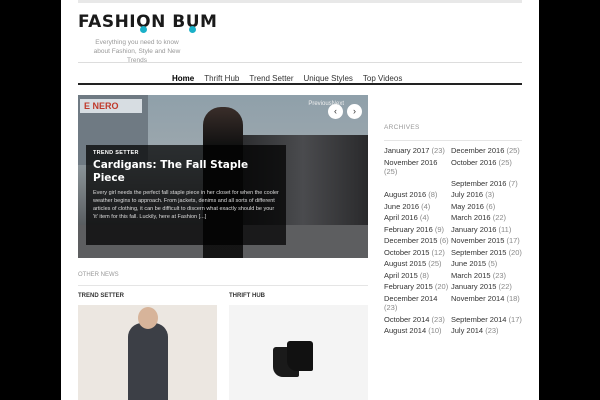 The image size is (600, 400). I want to click on archive-link: January 2017 (23), so click(417, 151).